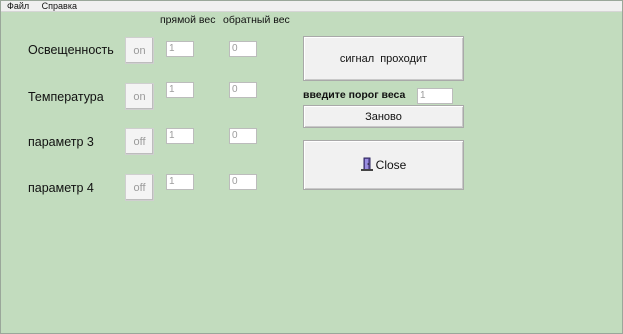 This screenshot has width=623, height=334. What do you see at coordinates (17, 6) in the screenshot?
I see `menu-file: Файл` at bounding box center [17, 6].